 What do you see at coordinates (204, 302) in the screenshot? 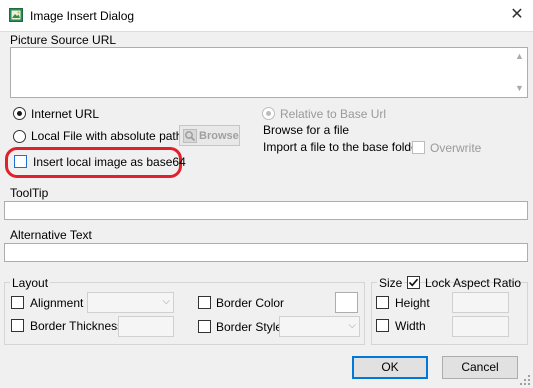
I see `border-color-checkbox` at bounding box center [204, 302].